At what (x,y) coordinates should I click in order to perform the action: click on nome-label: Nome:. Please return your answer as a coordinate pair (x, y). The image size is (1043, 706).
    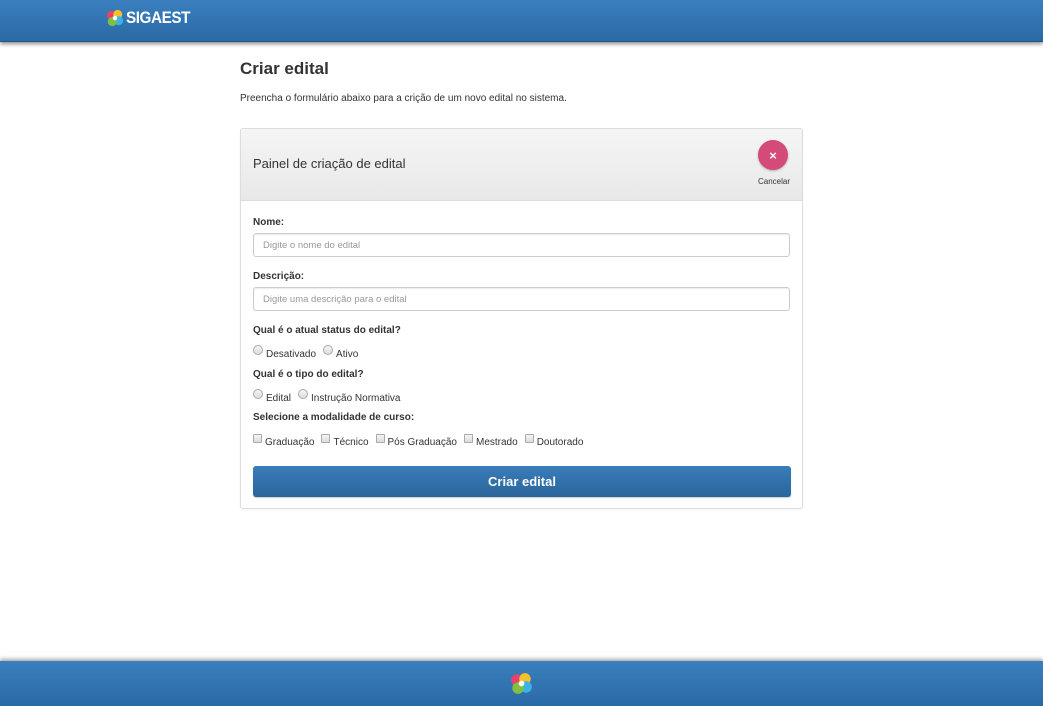
    Looking at the image, I should click on (269, 222).